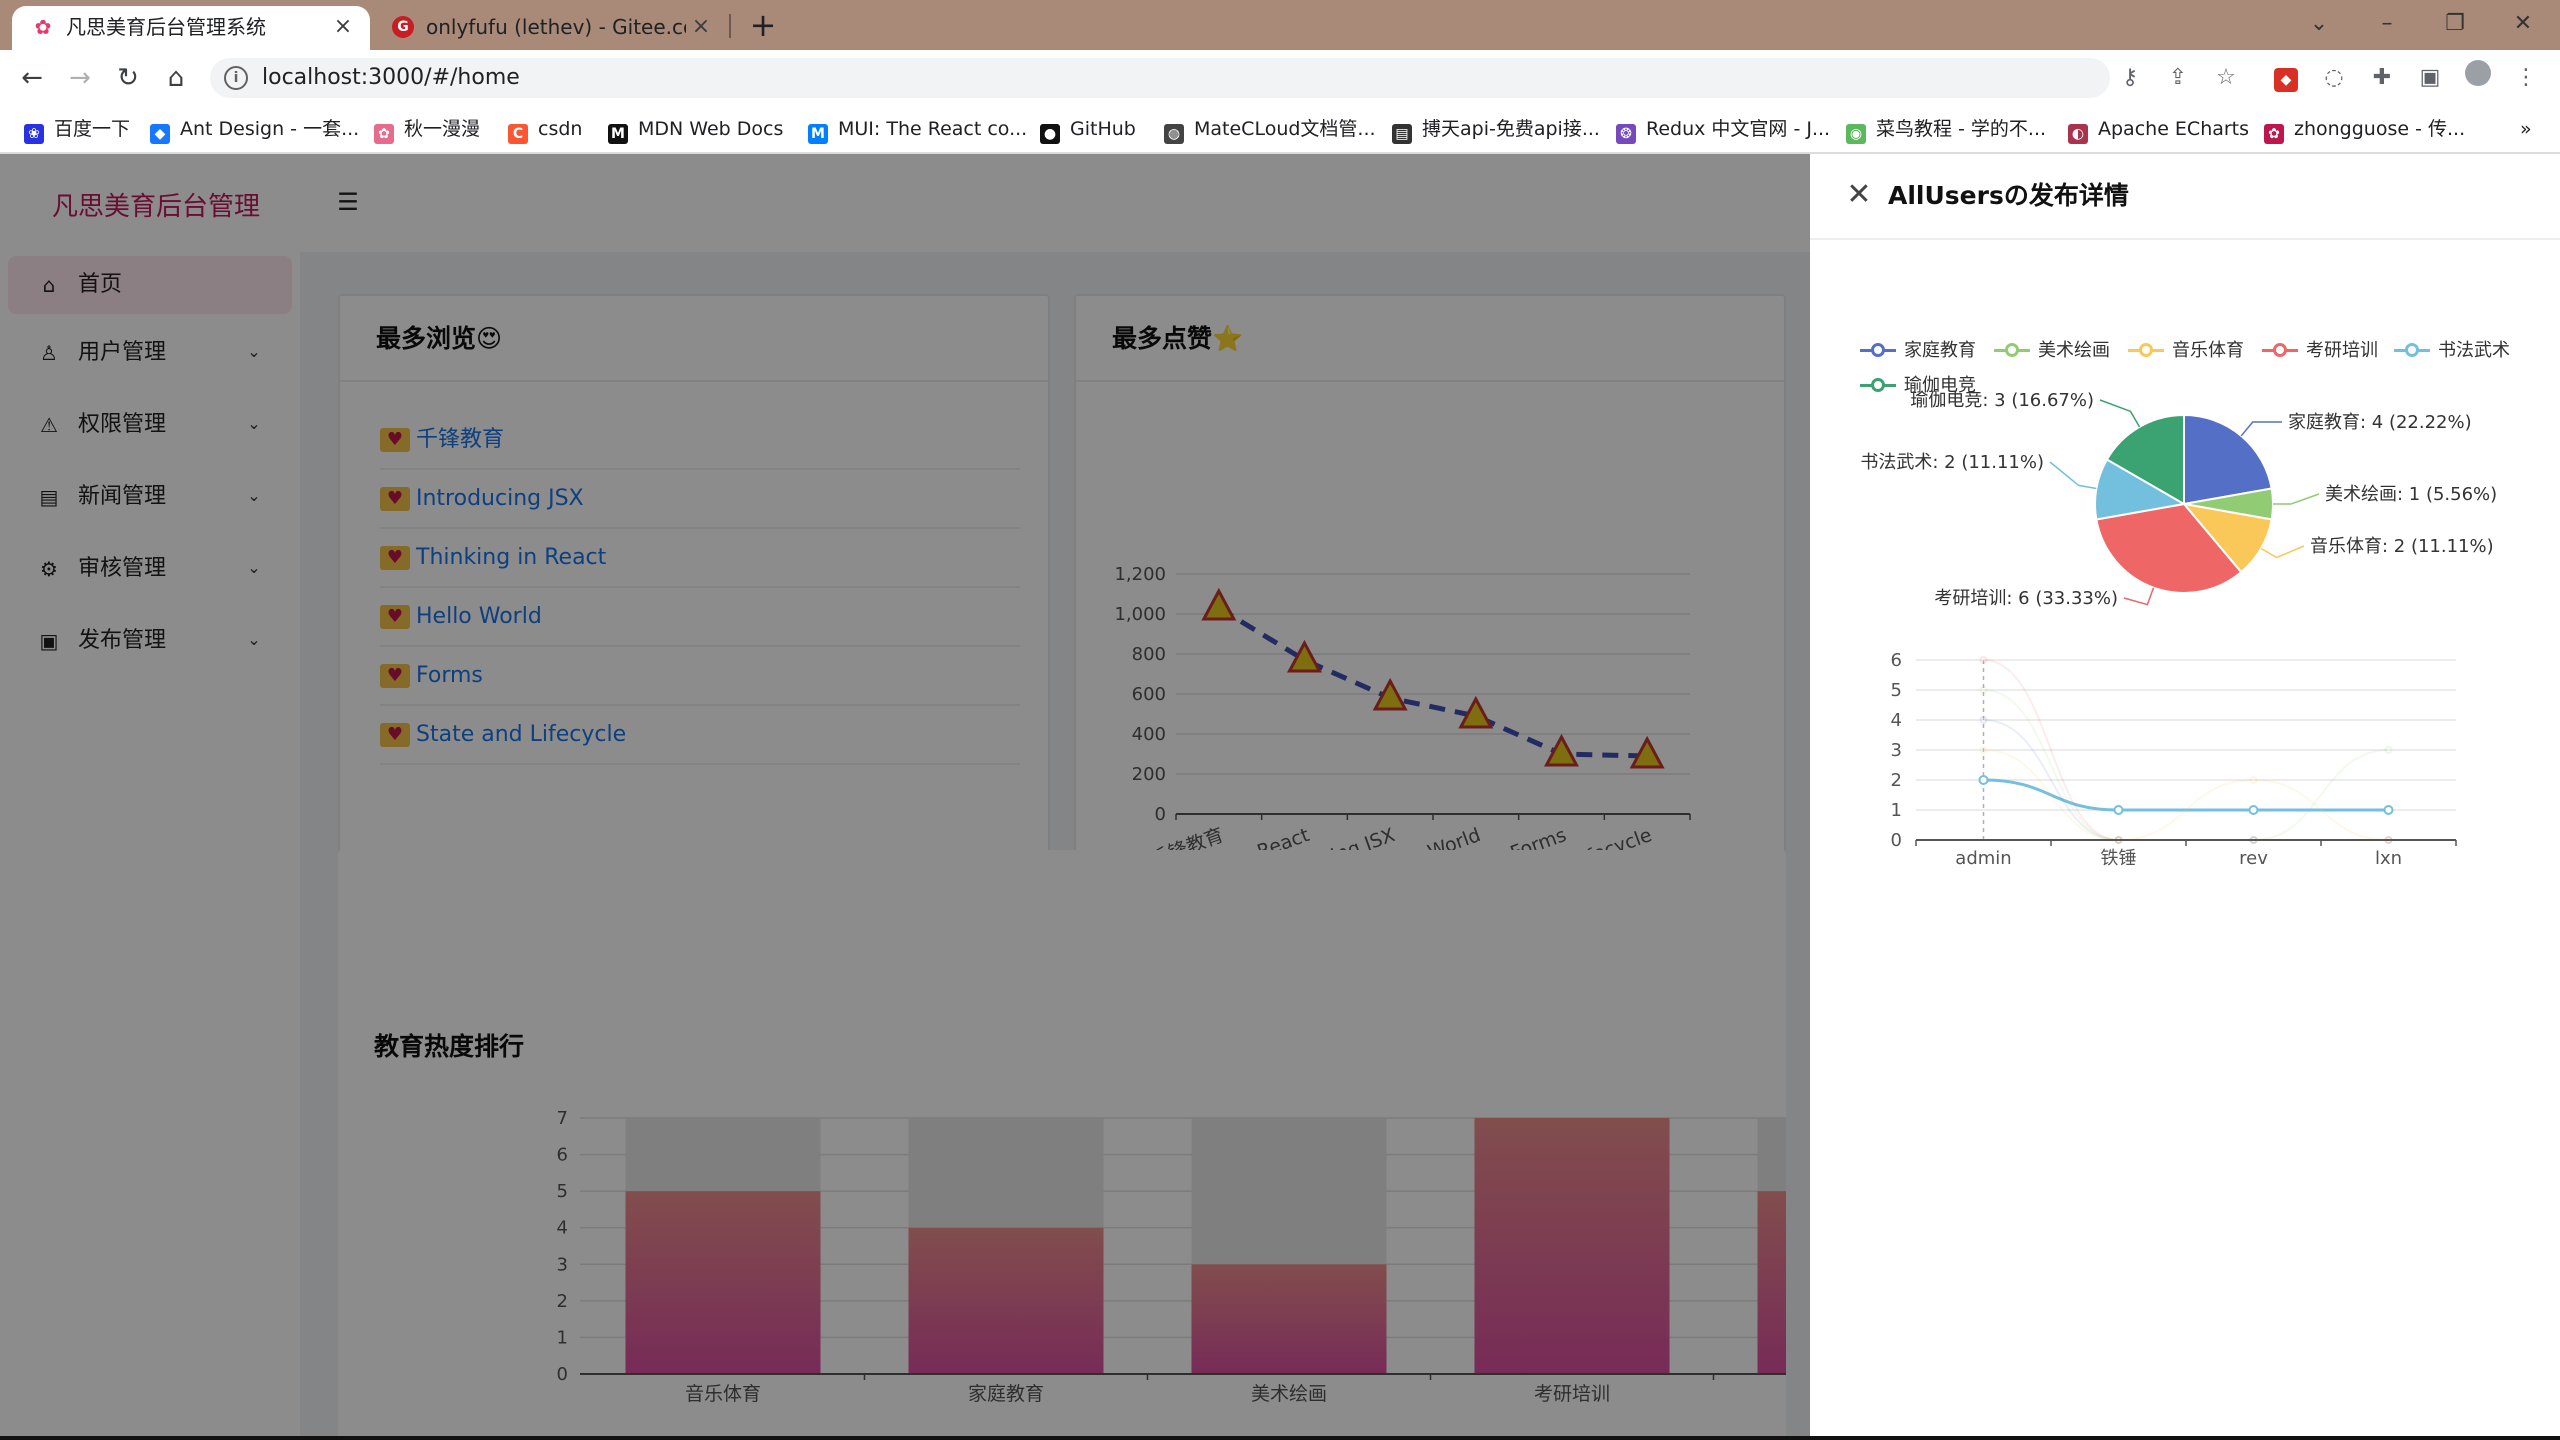 Image resolution: width=2560 pixels, height=1440 pixels. What do you see at coordinates (2178, 78) in the screenshot?
I see `share-icon: ⇪` at bounding box center [2178, 78].